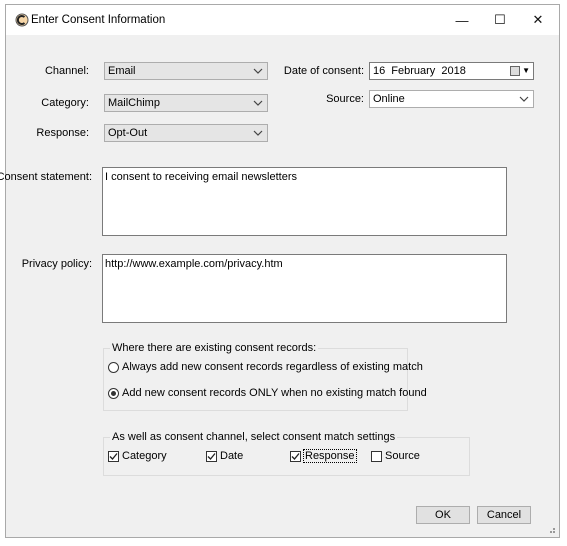  I want to click on calendar-icon, so click(515, 71).